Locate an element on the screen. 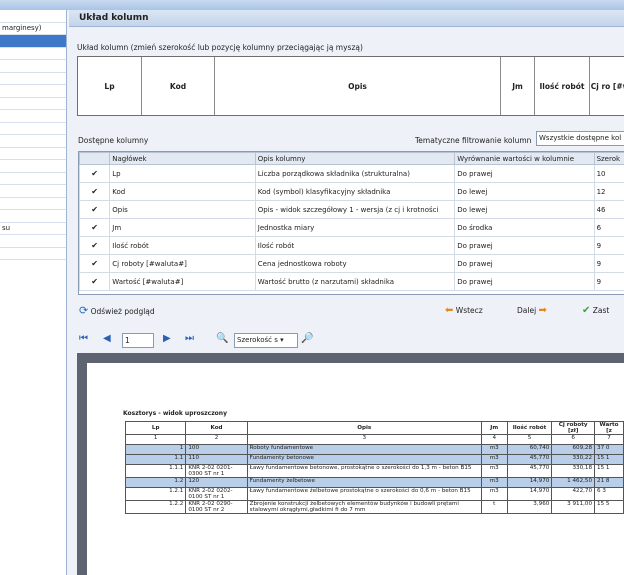 This screenshot has width=624, height=575. left-panel-item: su is located at coordinates (33, 229).